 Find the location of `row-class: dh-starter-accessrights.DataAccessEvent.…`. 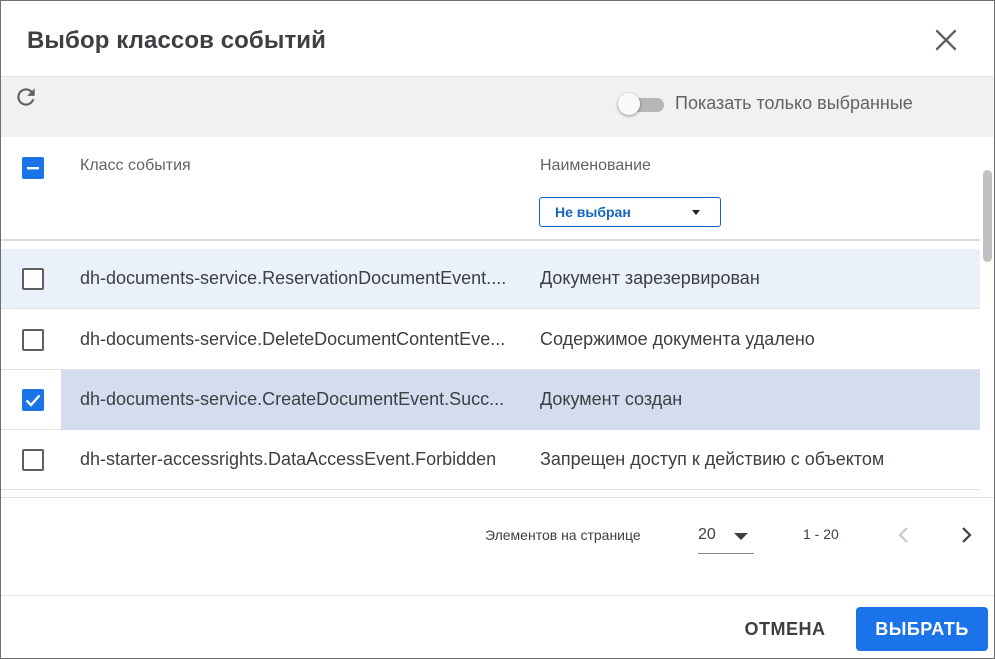

row-class: dh-starter-accessrights.DataAccessEvent.… is located at coordinates (288, 459).